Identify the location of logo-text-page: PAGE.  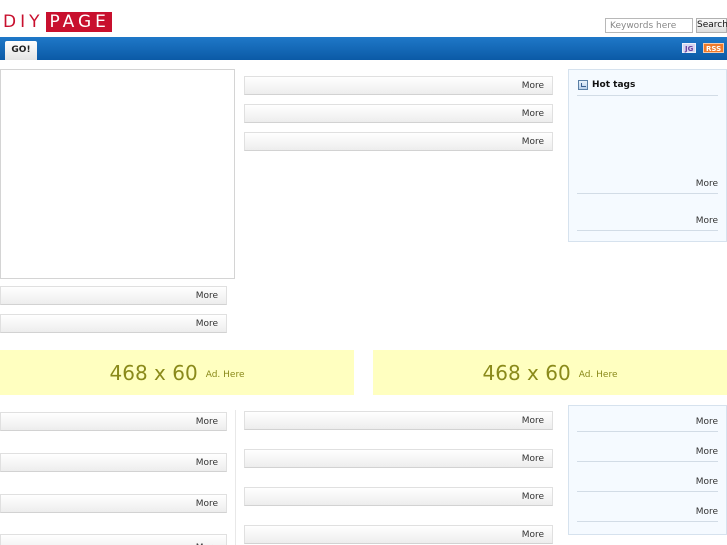
(78, 22).